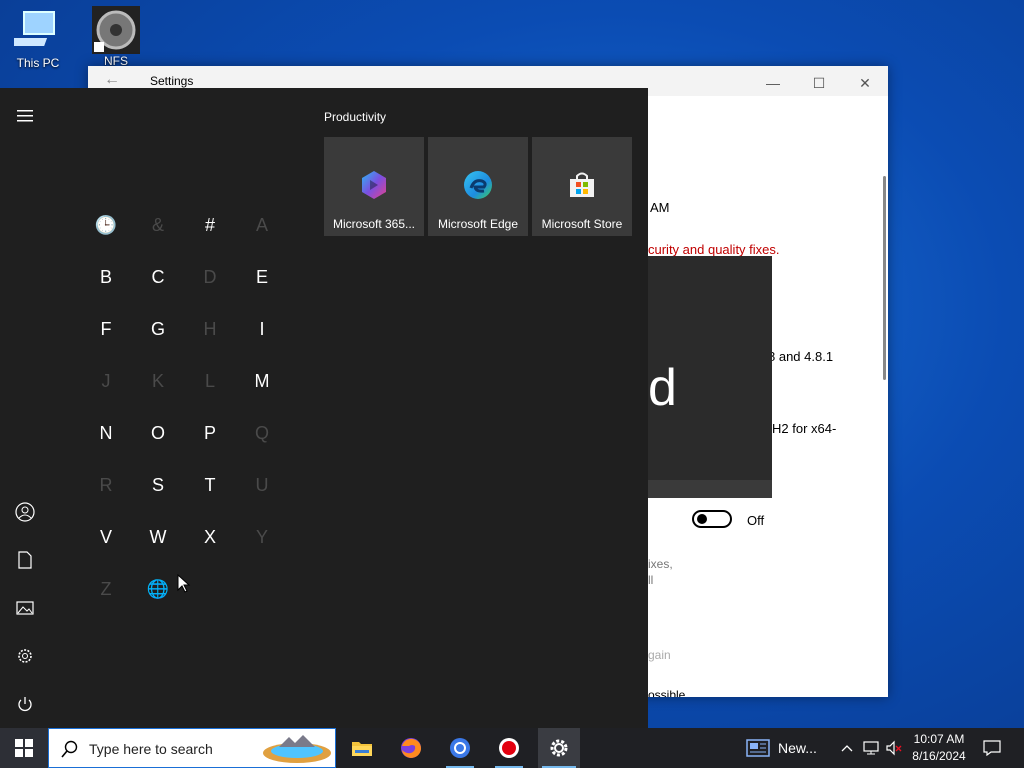  What do you see at coordinates (25, 512) in the screenshot?
I see `user-icon` at bounding box center [25, 512].